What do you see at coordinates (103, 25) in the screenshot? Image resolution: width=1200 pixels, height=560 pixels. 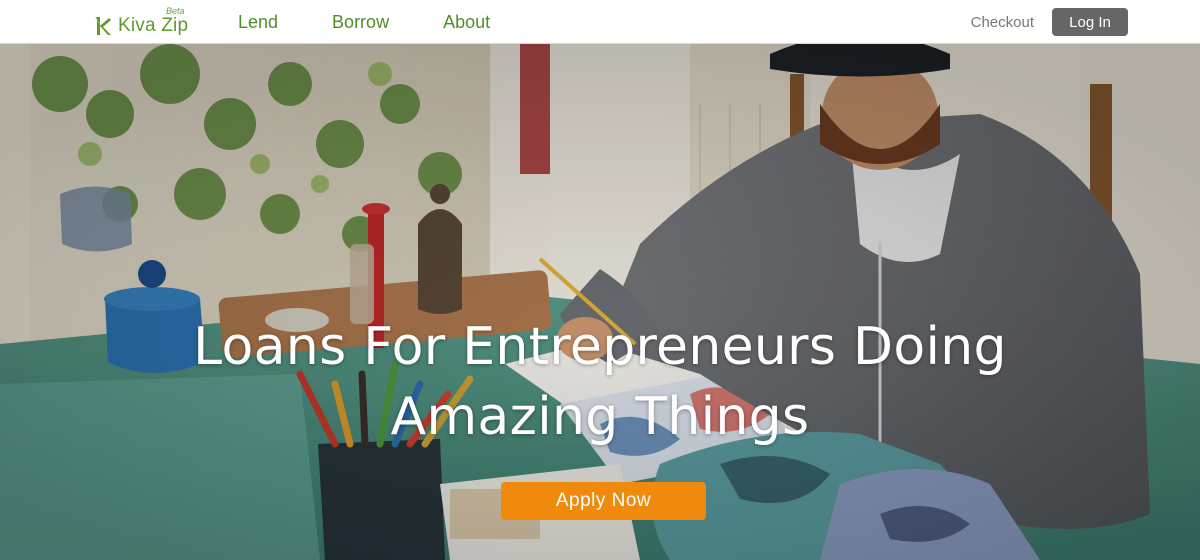 I see `kiva-leaf-icon` at bounding box center [103, 25].